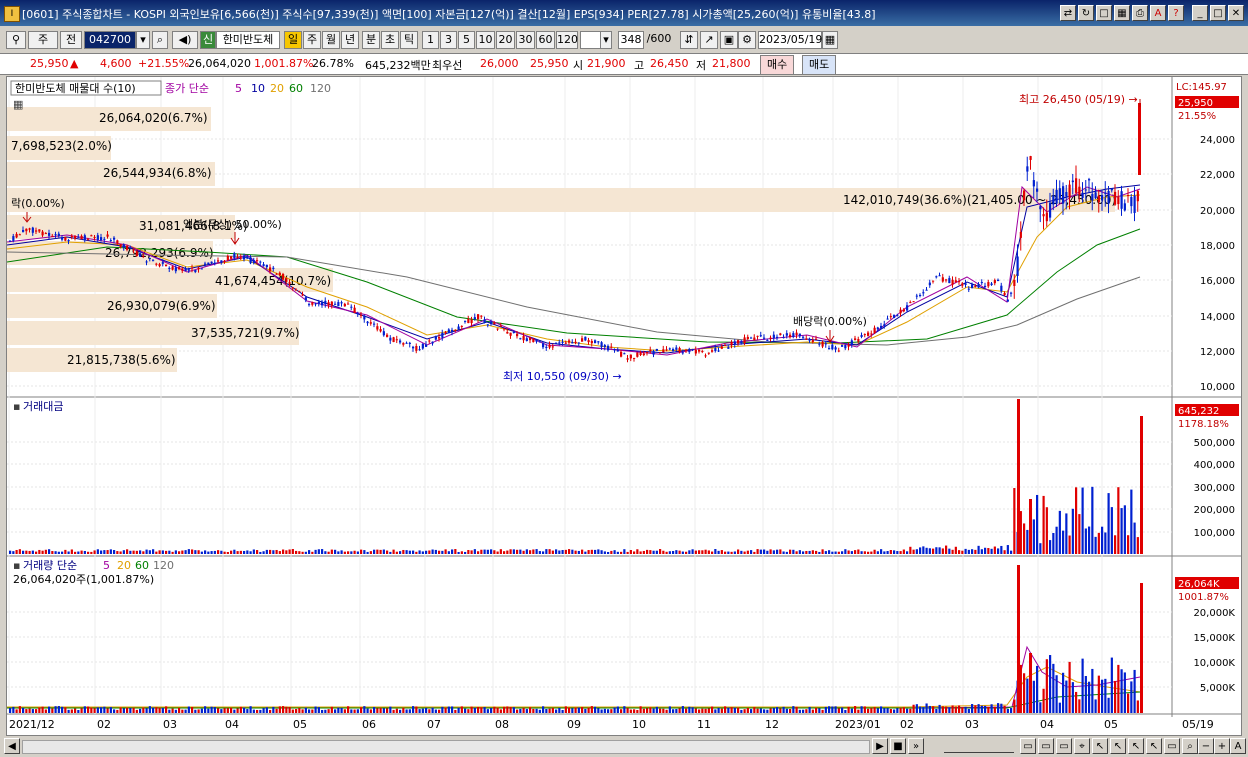  What do you see at coordinates (390, 40) in the screenshot?
I see `tab-second: 초` at bounding box center [390, 40].